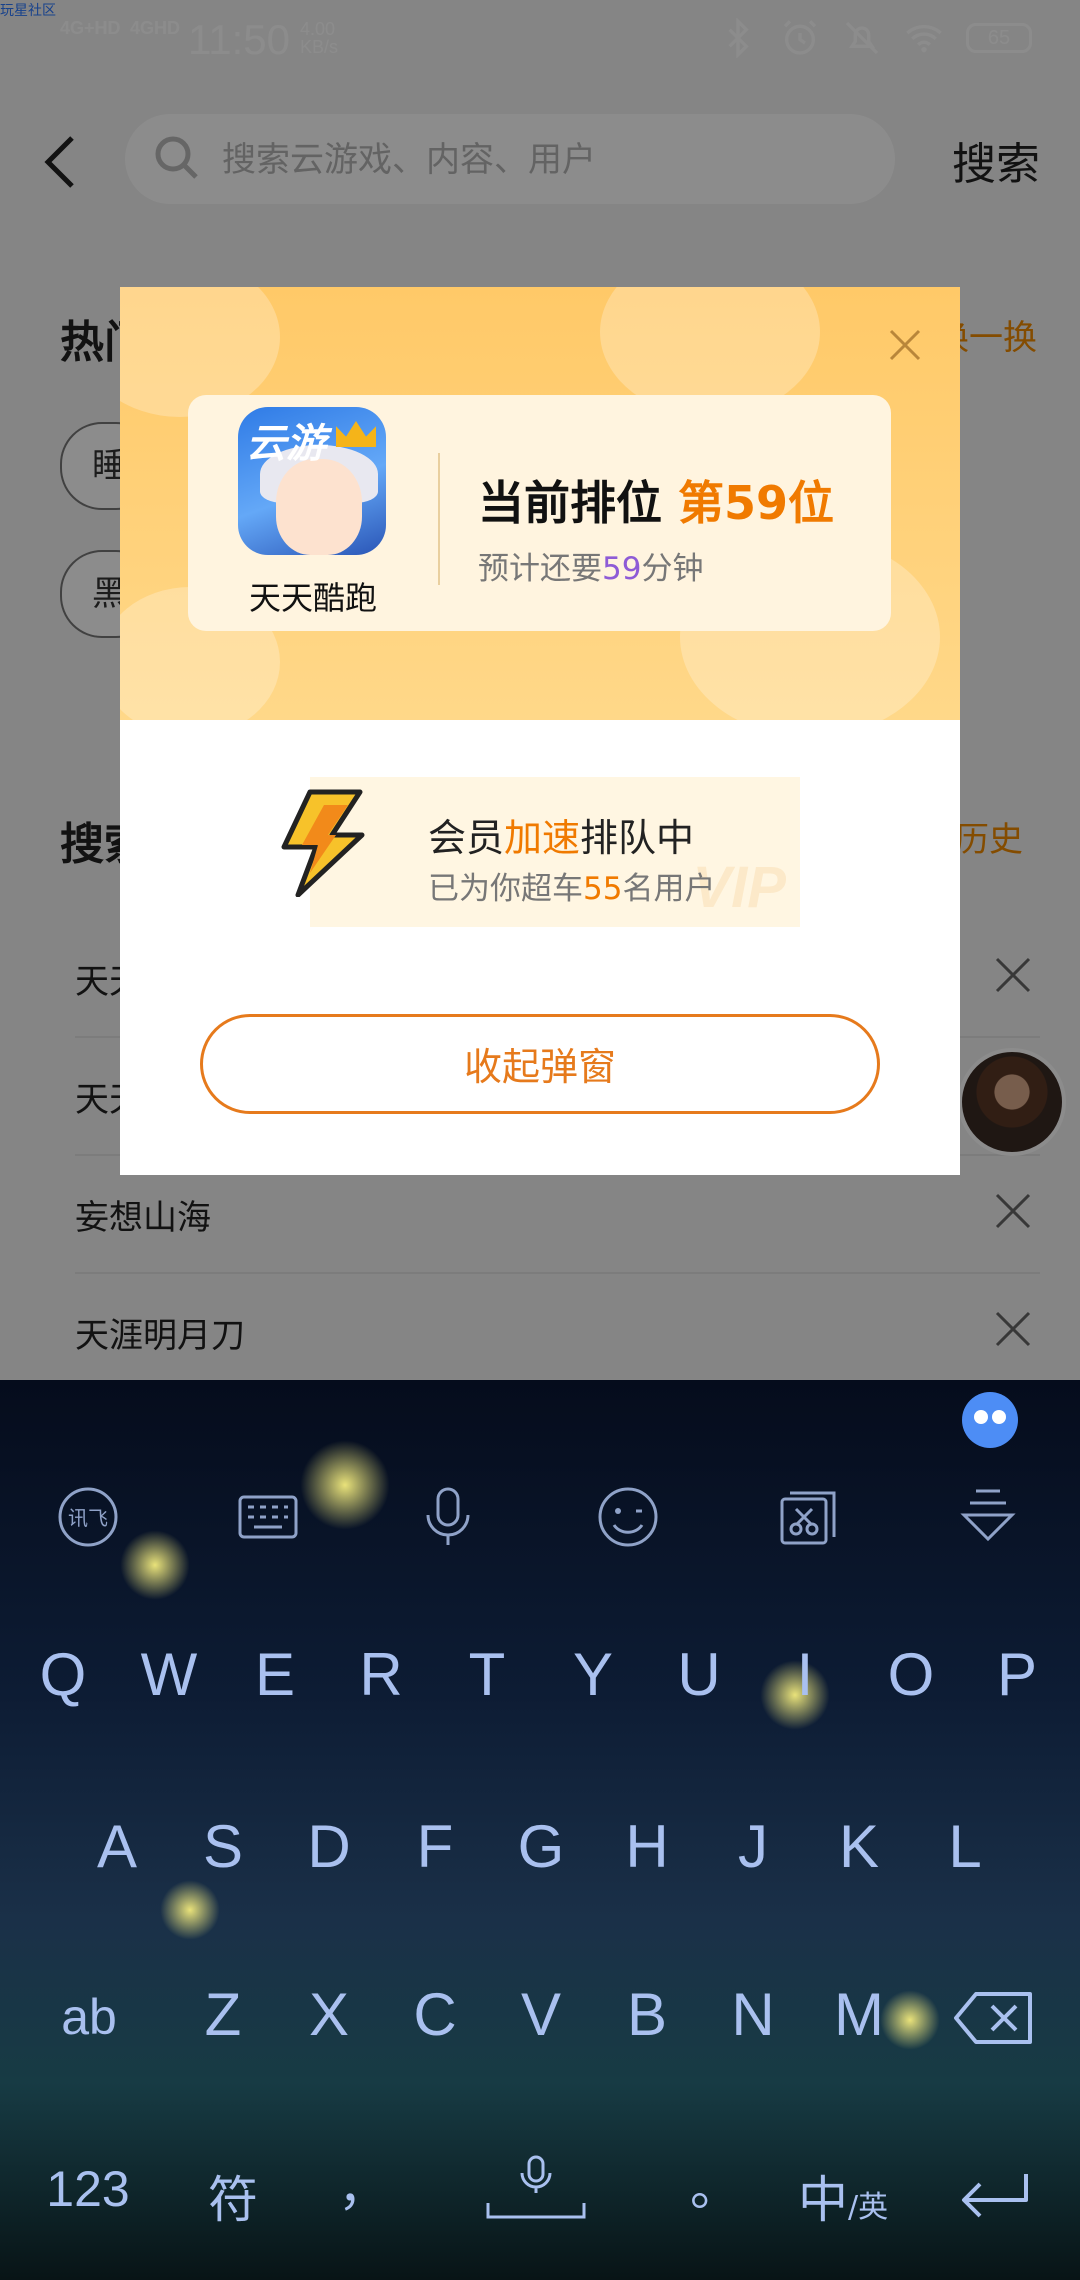 Image resolution: width=1080 pixels, height=2280 pixels. Describe the element at coordinates (753, 1846) in the screenshot. I see `key-j: J` at that location.